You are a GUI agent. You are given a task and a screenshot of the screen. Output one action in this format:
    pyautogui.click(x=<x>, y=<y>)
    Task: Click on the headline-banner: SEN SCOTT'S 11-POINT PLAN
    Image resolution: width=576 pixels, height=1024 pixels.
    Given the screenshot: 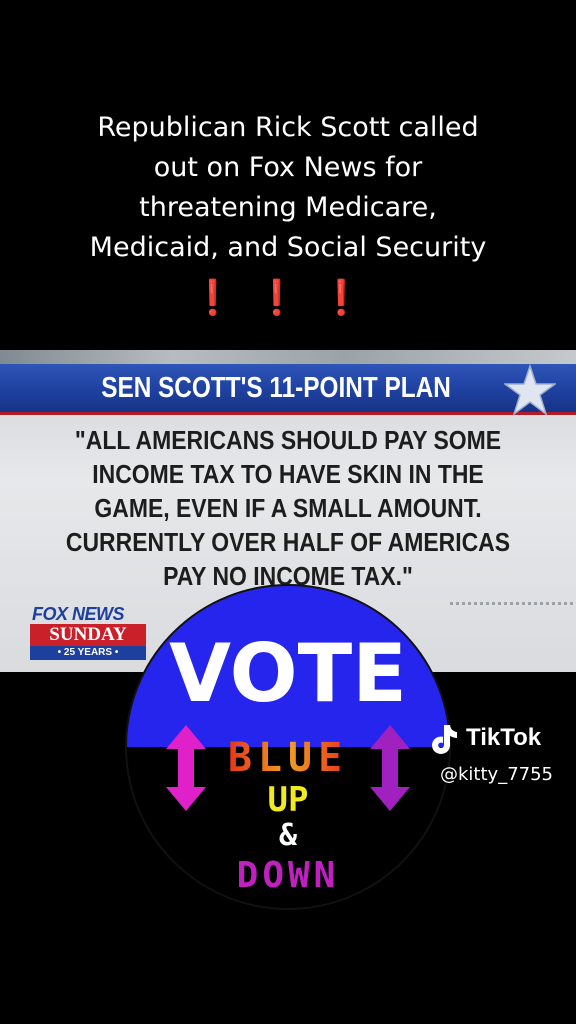 What is the action you would take?
    pyautogui.click(x=288, y=390)
    